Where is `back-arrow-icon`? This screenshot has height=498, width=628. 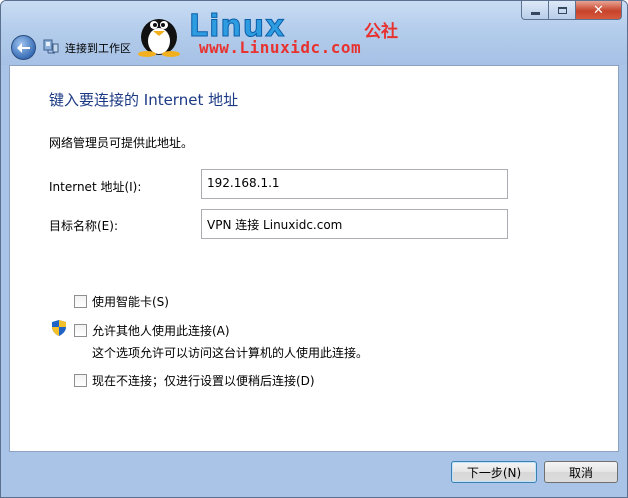 back-arrow-icon is located at coordinates (23, 47).